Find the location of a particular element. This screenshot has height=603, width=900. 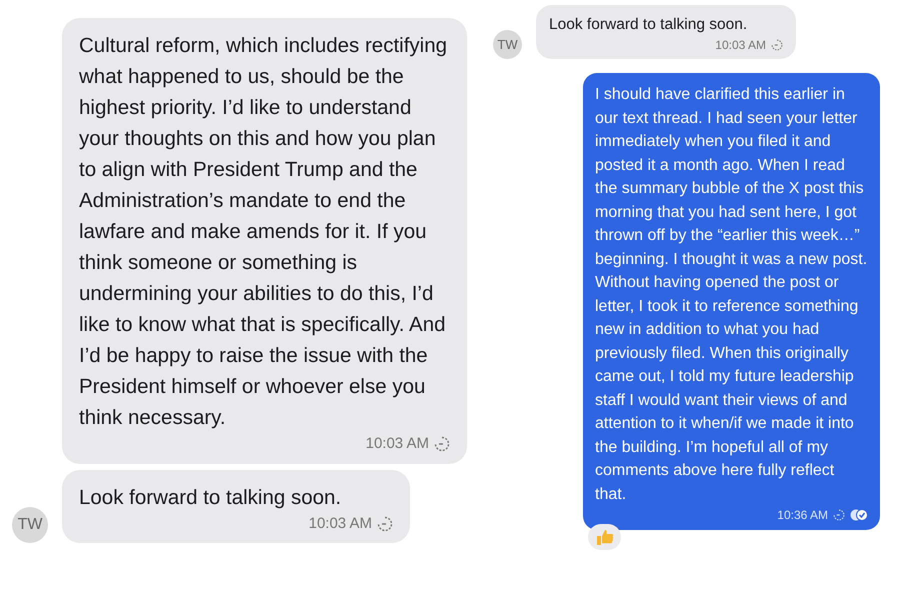

timestamp: 10:36 AM is located at coordinates (802, 515).